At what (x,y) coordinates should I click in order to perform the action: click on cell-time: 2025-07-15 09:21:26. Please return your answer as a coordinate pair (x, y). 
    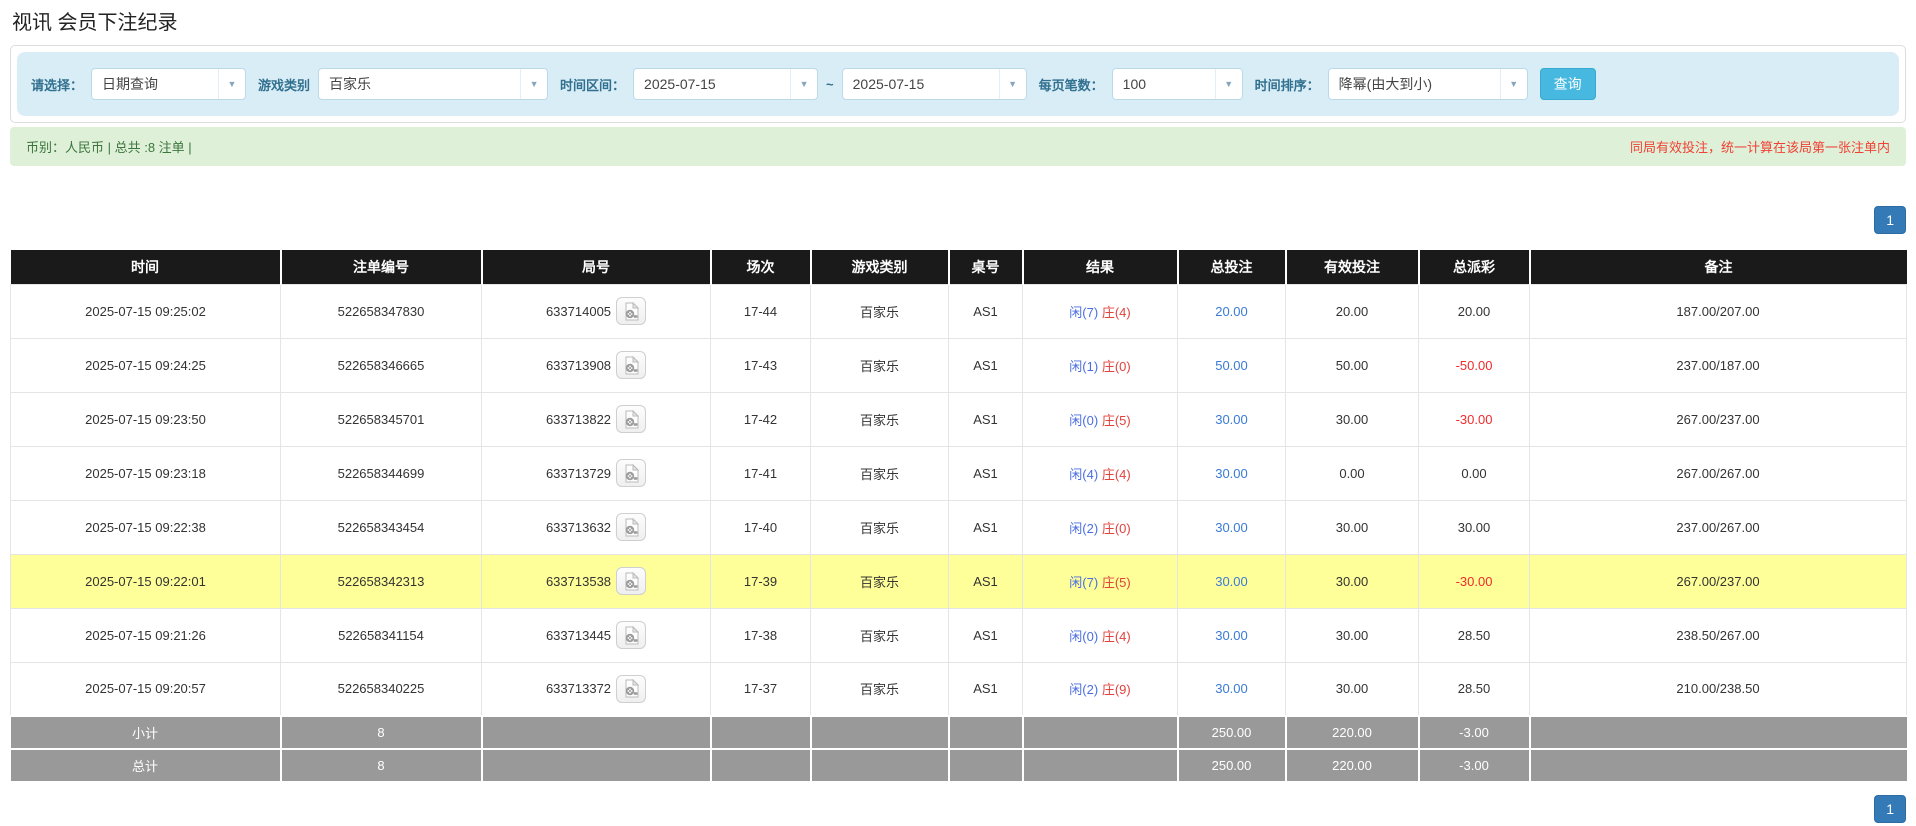
    Looking at the image, I should click on (145, 635).